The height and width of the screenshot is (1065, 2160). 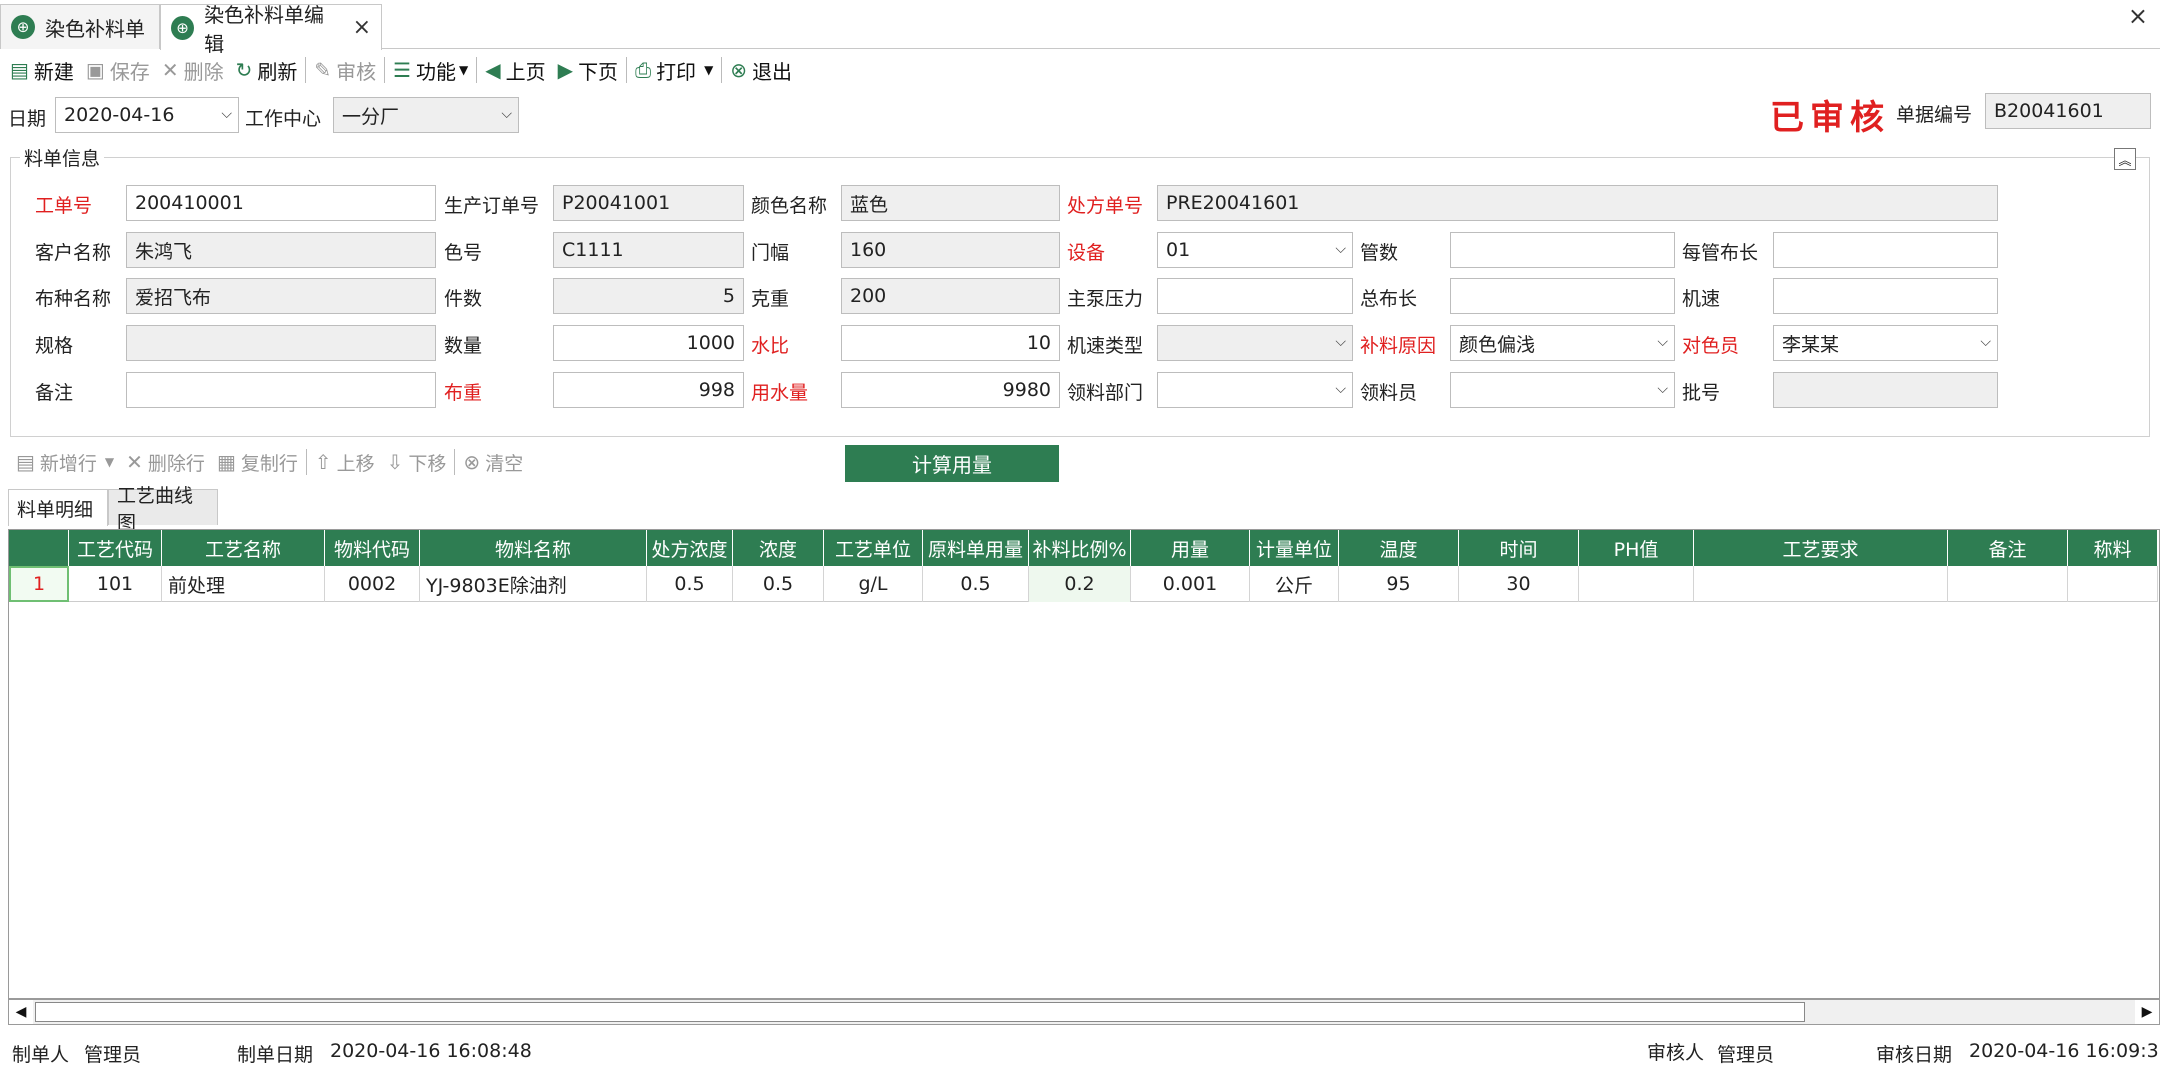 What do you see at coordinates (648, 343) in the screenshot?
I see `quantity-field: 1000` at bounding box center [648, 343].